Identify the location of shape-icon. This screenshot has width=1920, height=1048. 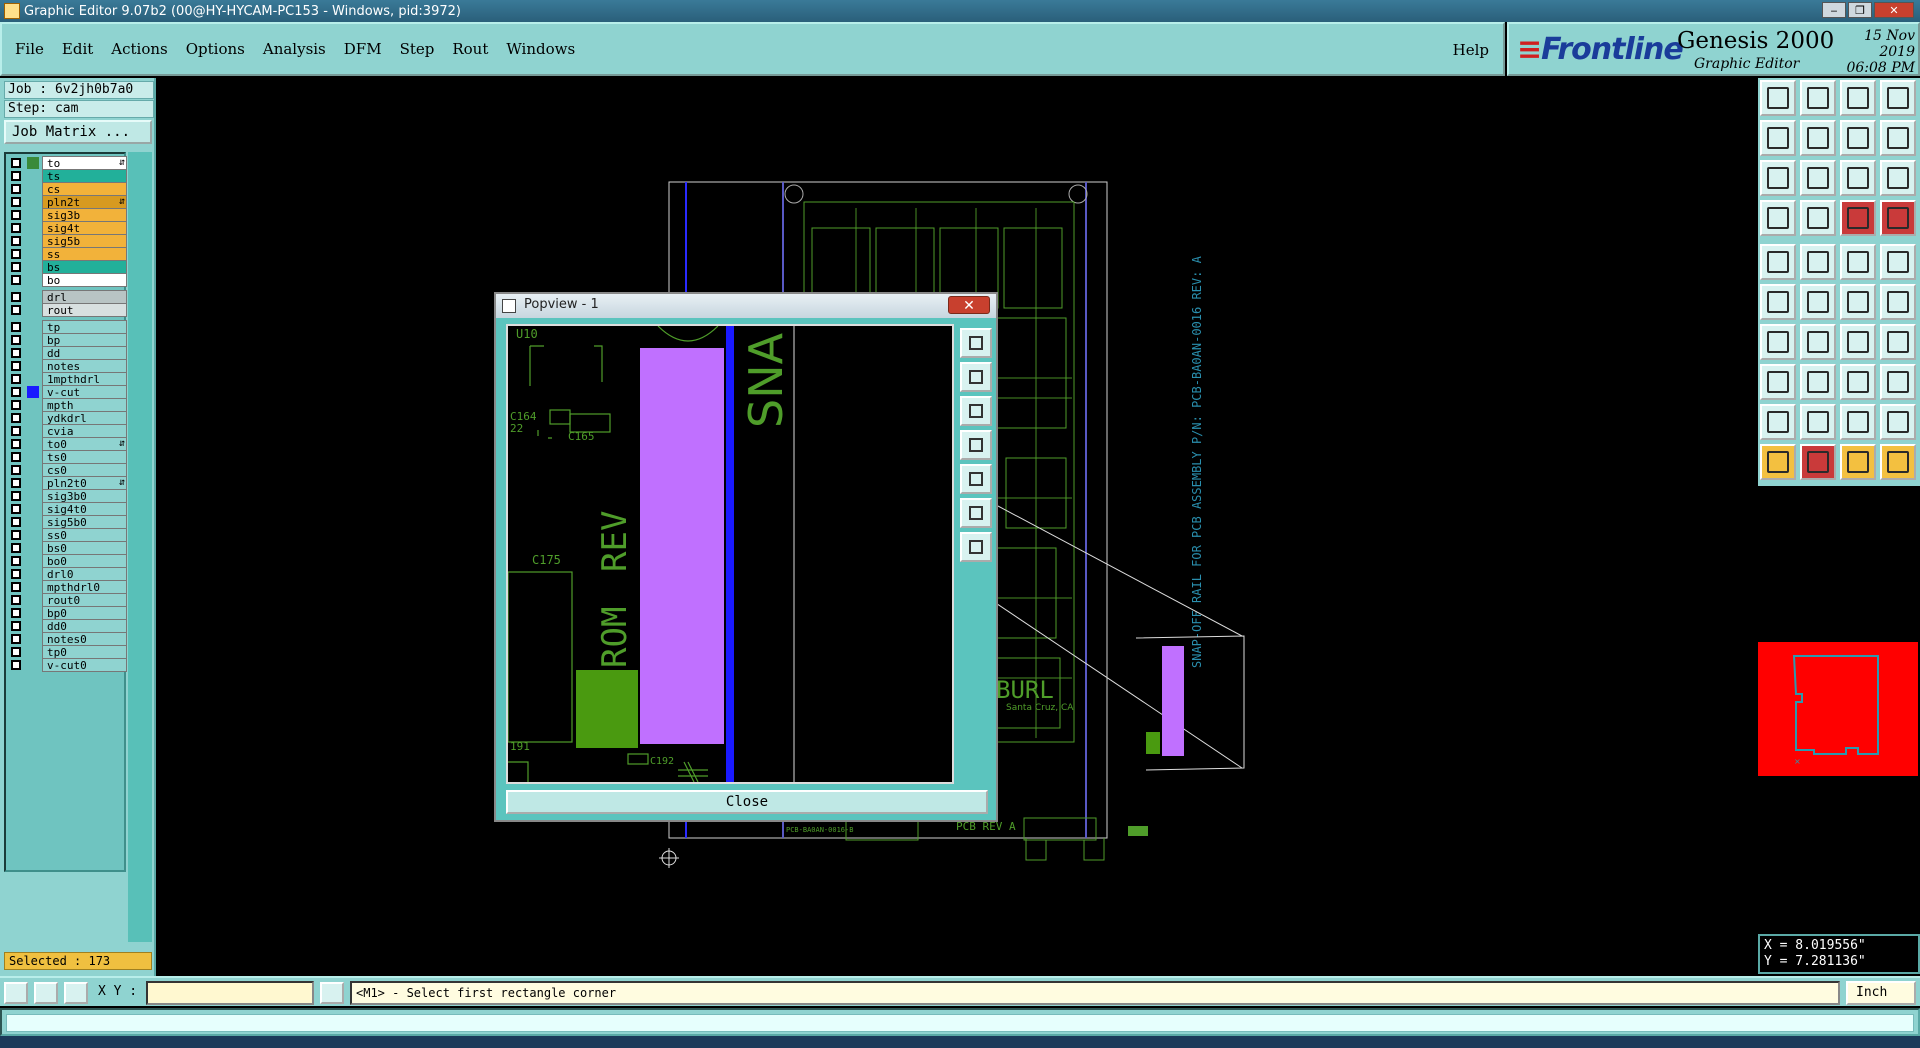
(1898, 422).